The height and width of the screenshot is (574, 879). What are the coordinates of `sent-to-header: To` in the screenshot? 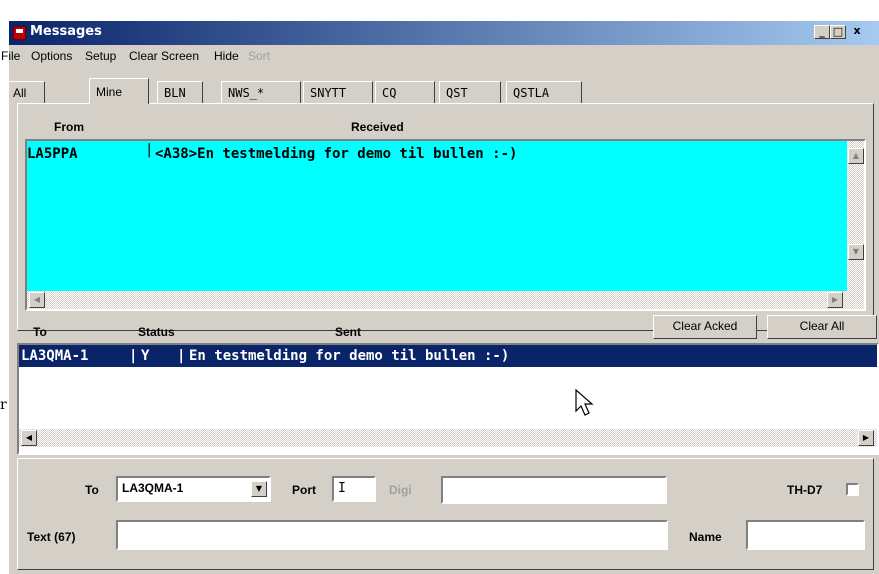 It's located at (40, 332).